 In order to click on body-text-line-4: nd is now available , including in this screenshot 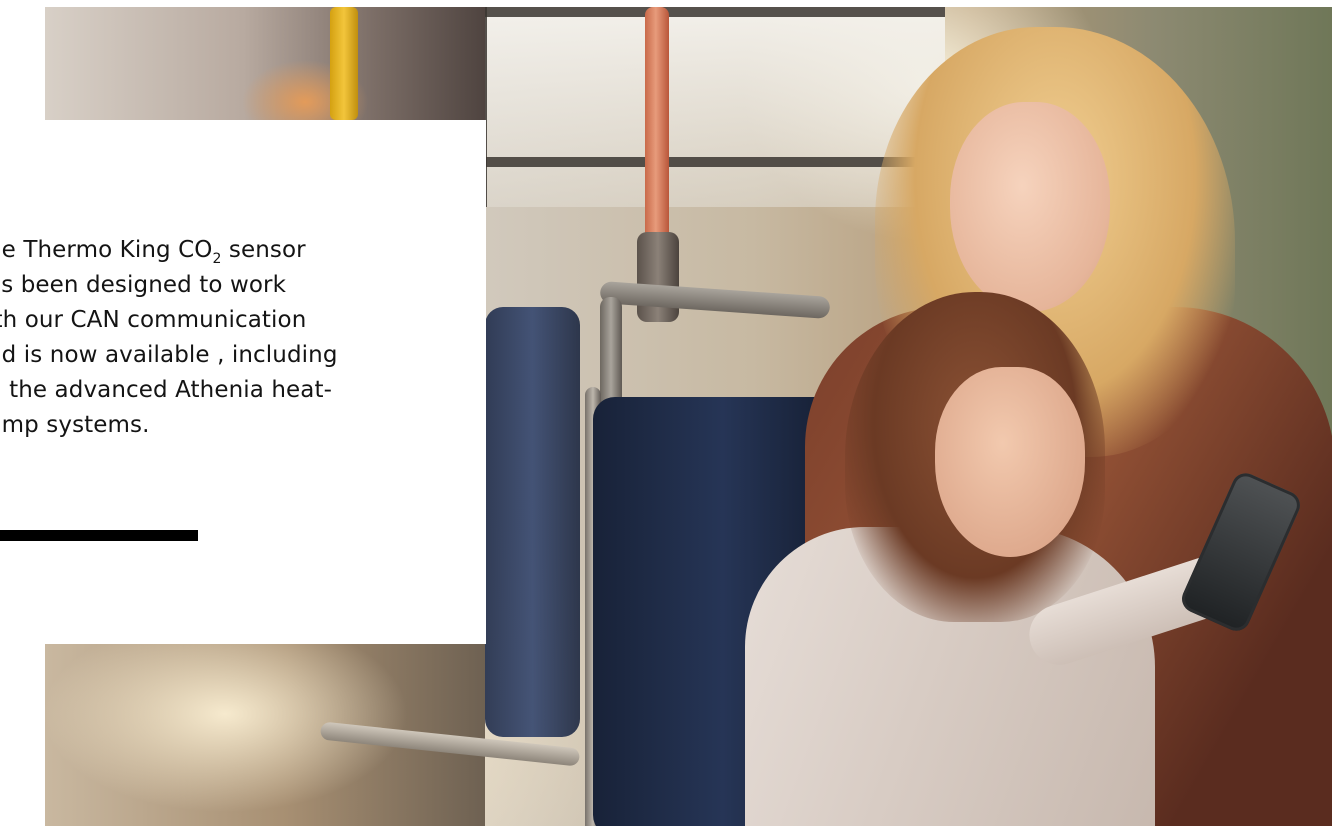, I will do `click(169, 355)`.